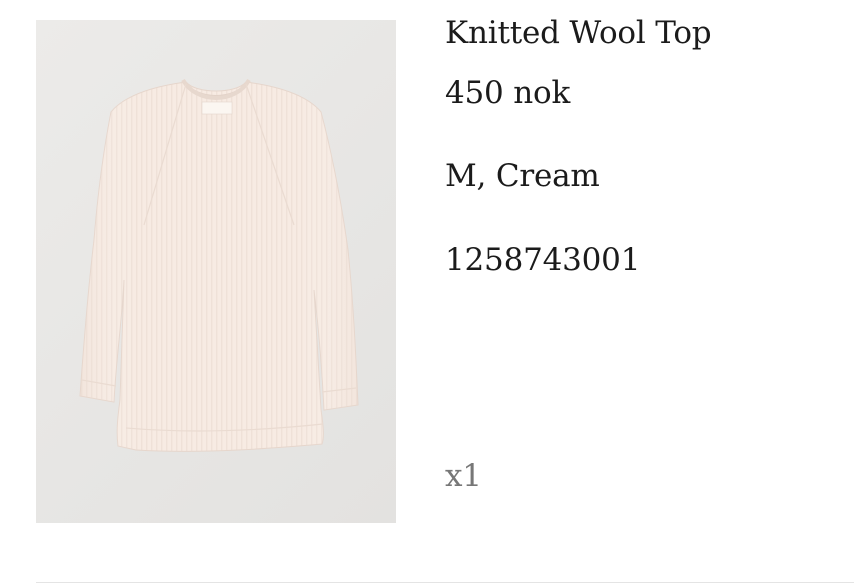 The width and height of the screenshot is (854, 585). What do you see at coordinates (508, 93) in the screenshot?
I see `product-price: 450 nok` at bounding box center [508, 93].